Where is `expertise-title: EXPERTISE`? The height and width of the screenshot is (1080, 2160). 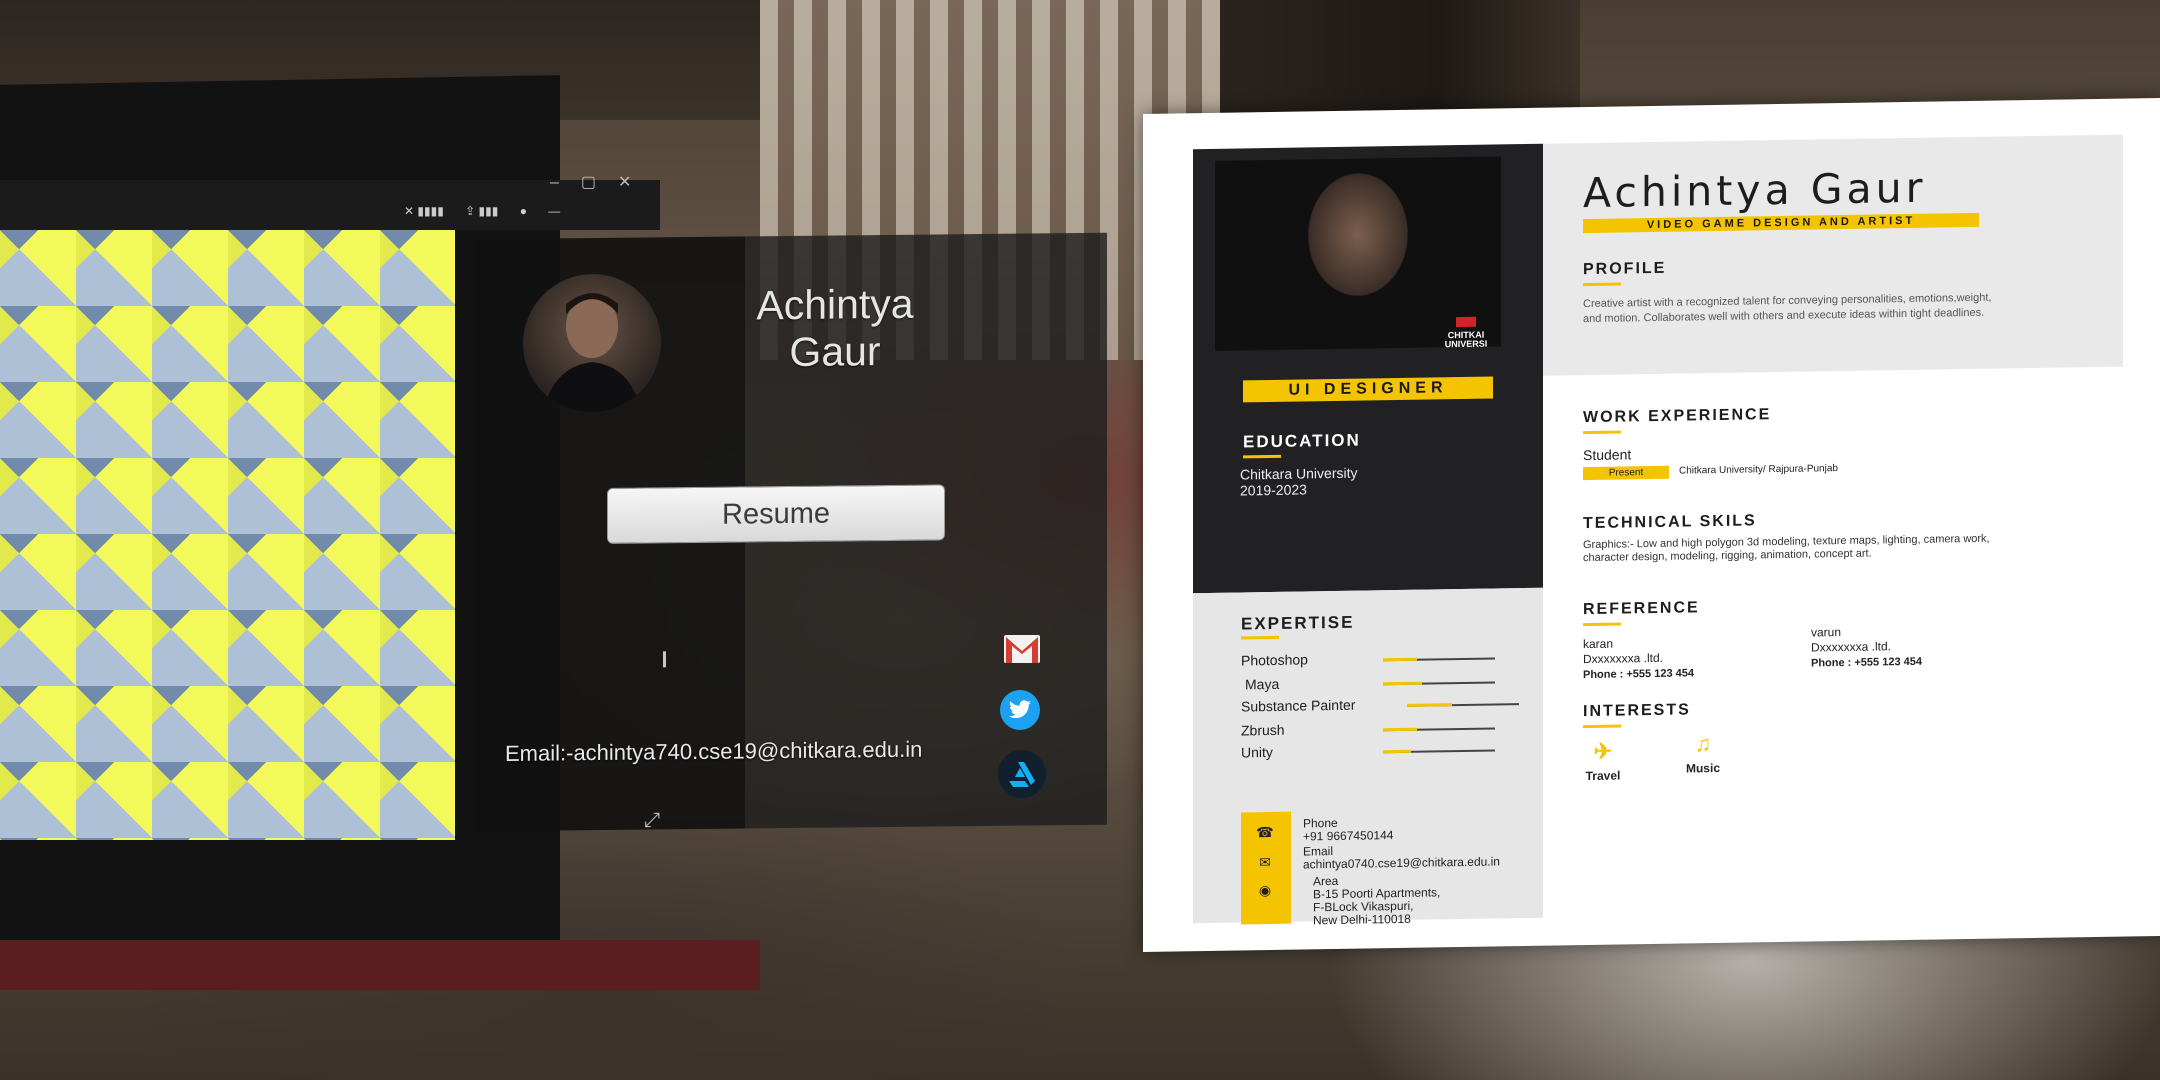 expertise-title: EXPERTISE is located at coordinates (1298, 623).